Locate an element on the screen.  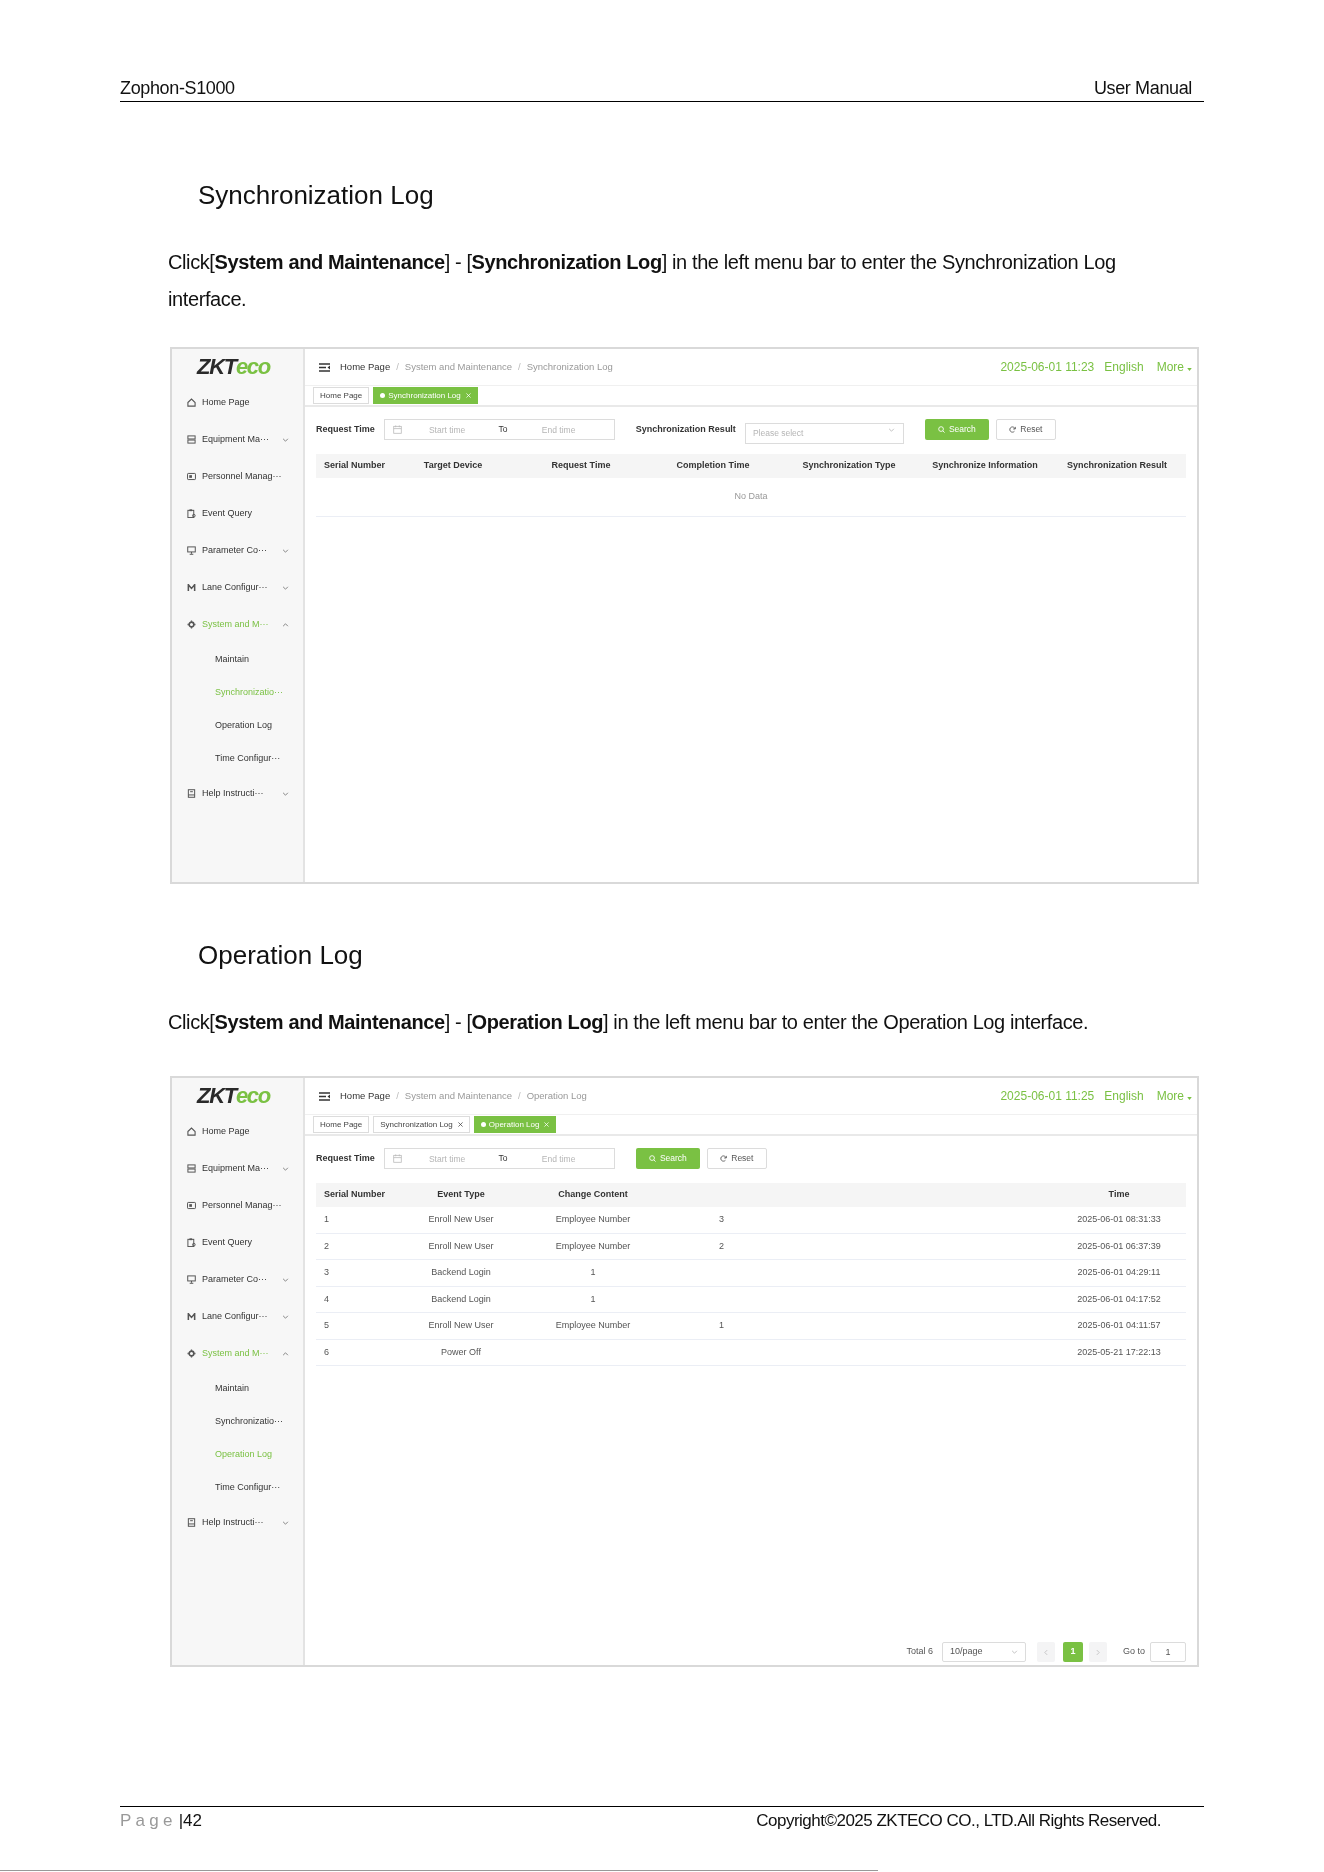
empty-state-text: No Data is located at coordinates (751, 497).